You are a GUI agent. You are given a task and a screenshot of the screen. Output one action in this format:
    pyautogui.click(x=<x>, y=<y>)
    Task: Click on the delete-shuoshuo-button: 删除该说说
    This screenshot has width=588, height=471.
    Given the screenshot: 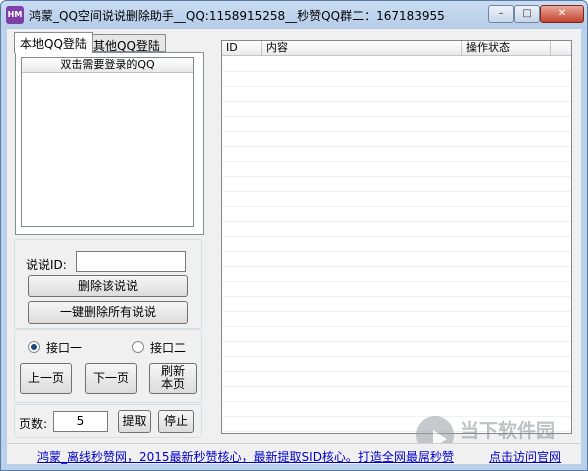 What is the action you would take?
    pyautogui.click(x=108, y=286)
    